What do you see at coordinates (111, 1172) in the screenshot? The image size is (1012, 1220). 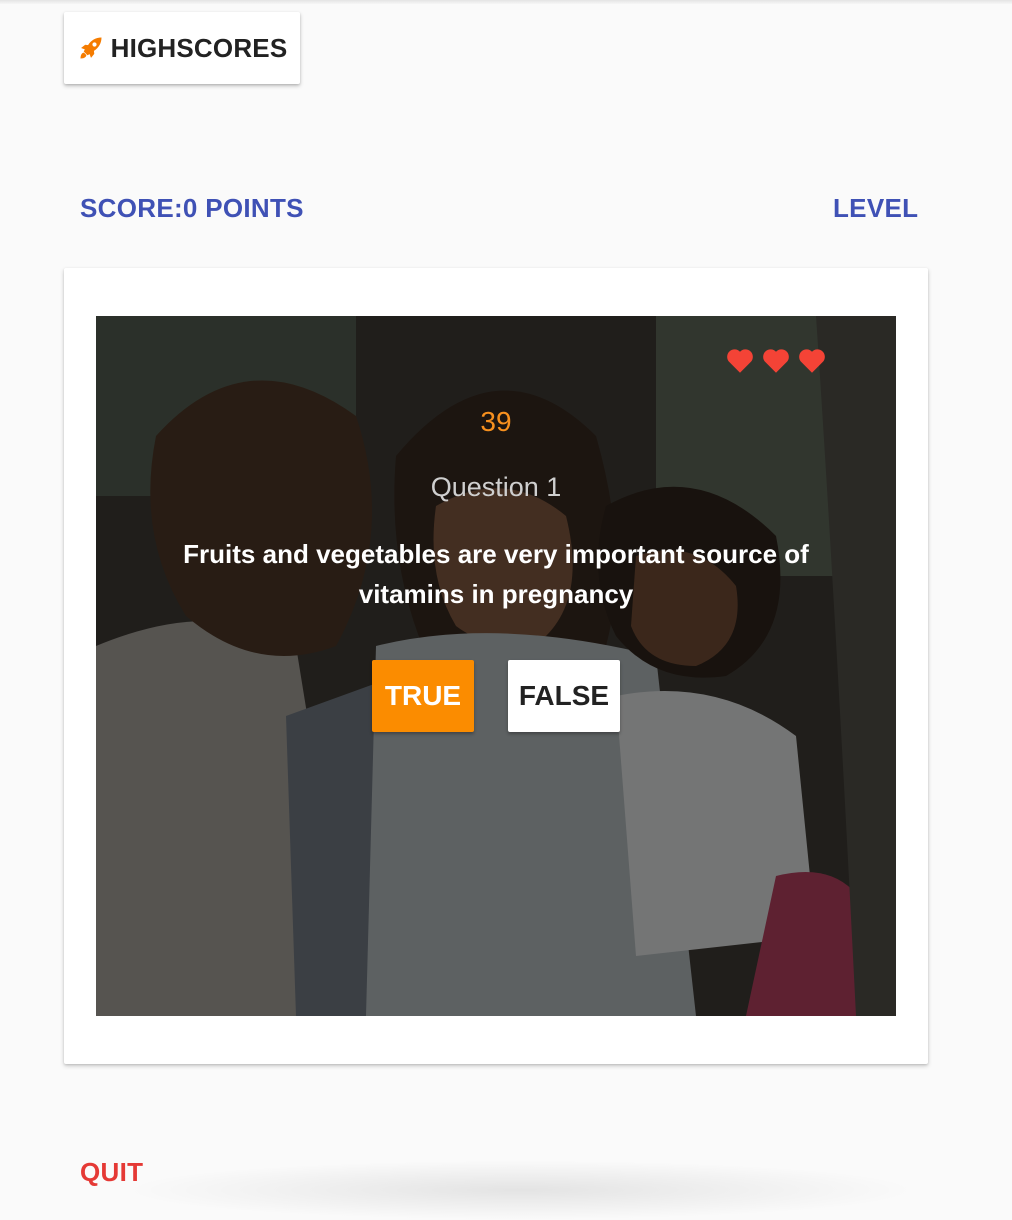 I see `quit-link: QUIT` at bounding box center [111, 1172].